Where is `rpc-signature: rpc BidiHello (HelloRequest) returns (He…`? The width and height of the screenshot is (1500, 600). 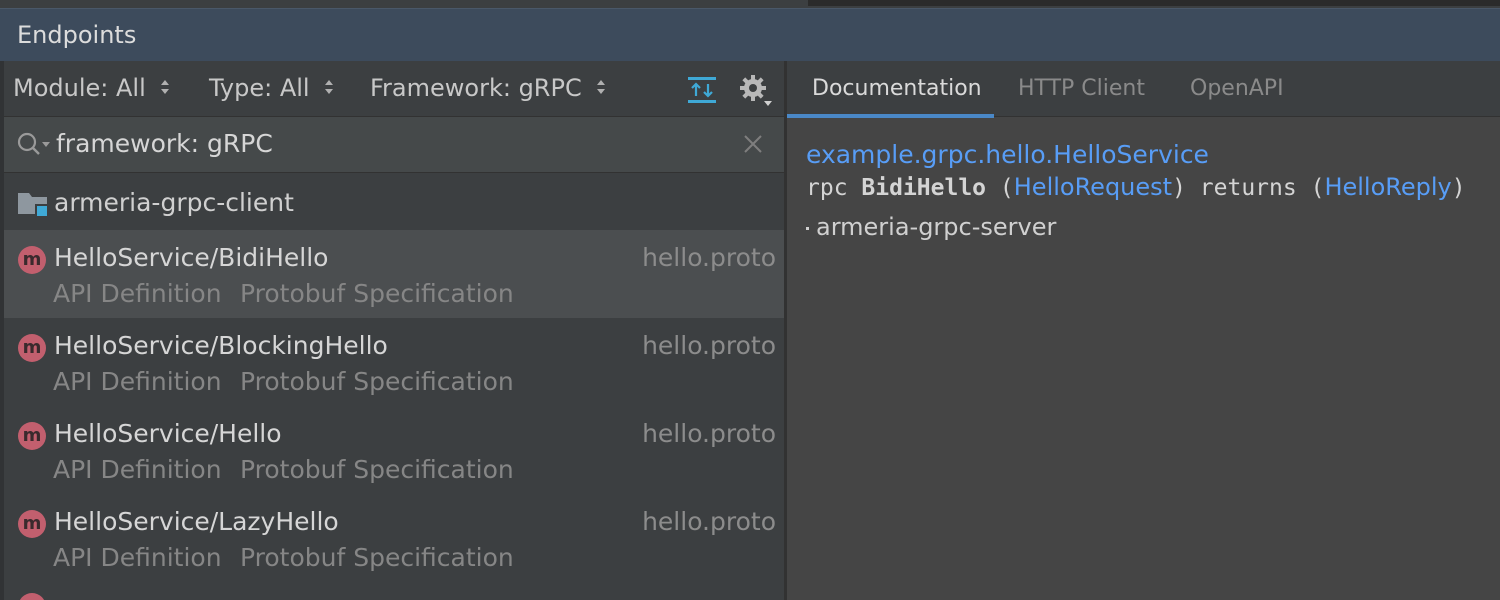 rpc-signature: rpc BidiHello (HelloRequest) returns (He… is located at coordinates (1136, 187).